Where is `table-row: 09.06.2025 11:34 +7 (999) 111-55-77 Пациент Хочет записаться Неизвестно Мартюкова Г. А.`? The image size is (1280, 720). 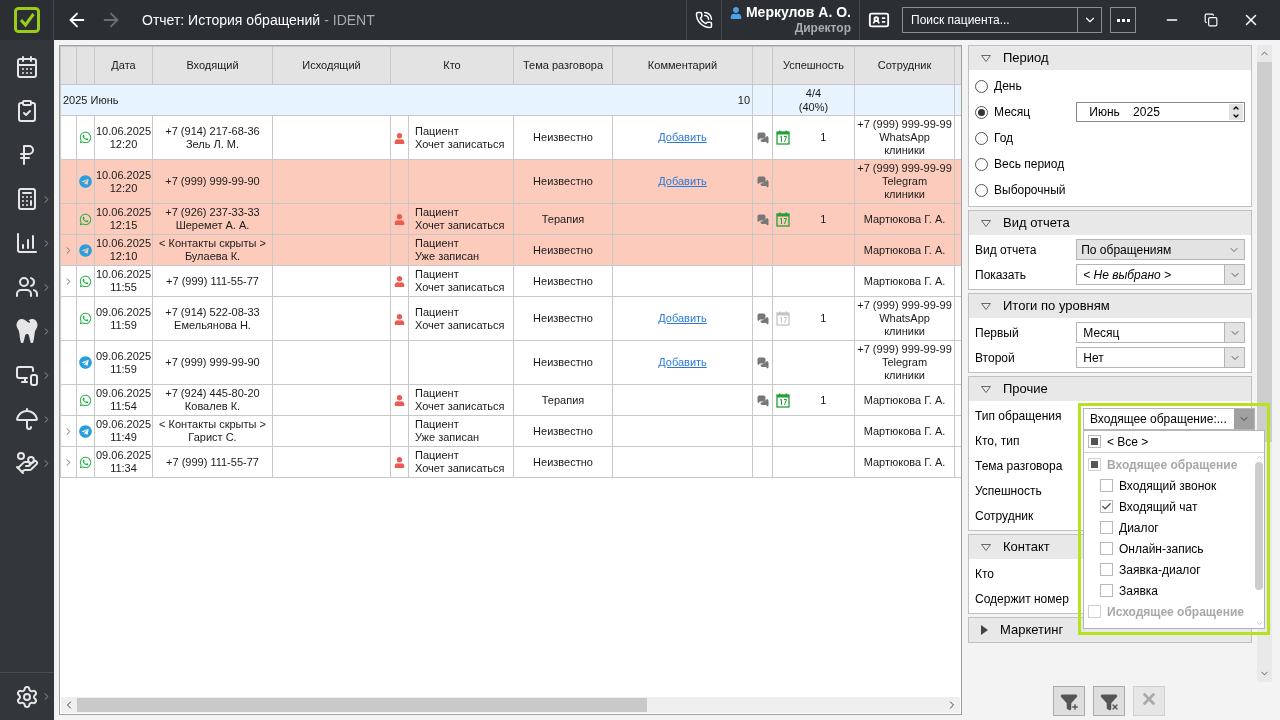 table-row: 09.06.2025 11:34 +7 (999) 111-55-77 Пациент Хочет записаться Неизвестно Мартюкова Г. А. is located at coordinates (510, 462).